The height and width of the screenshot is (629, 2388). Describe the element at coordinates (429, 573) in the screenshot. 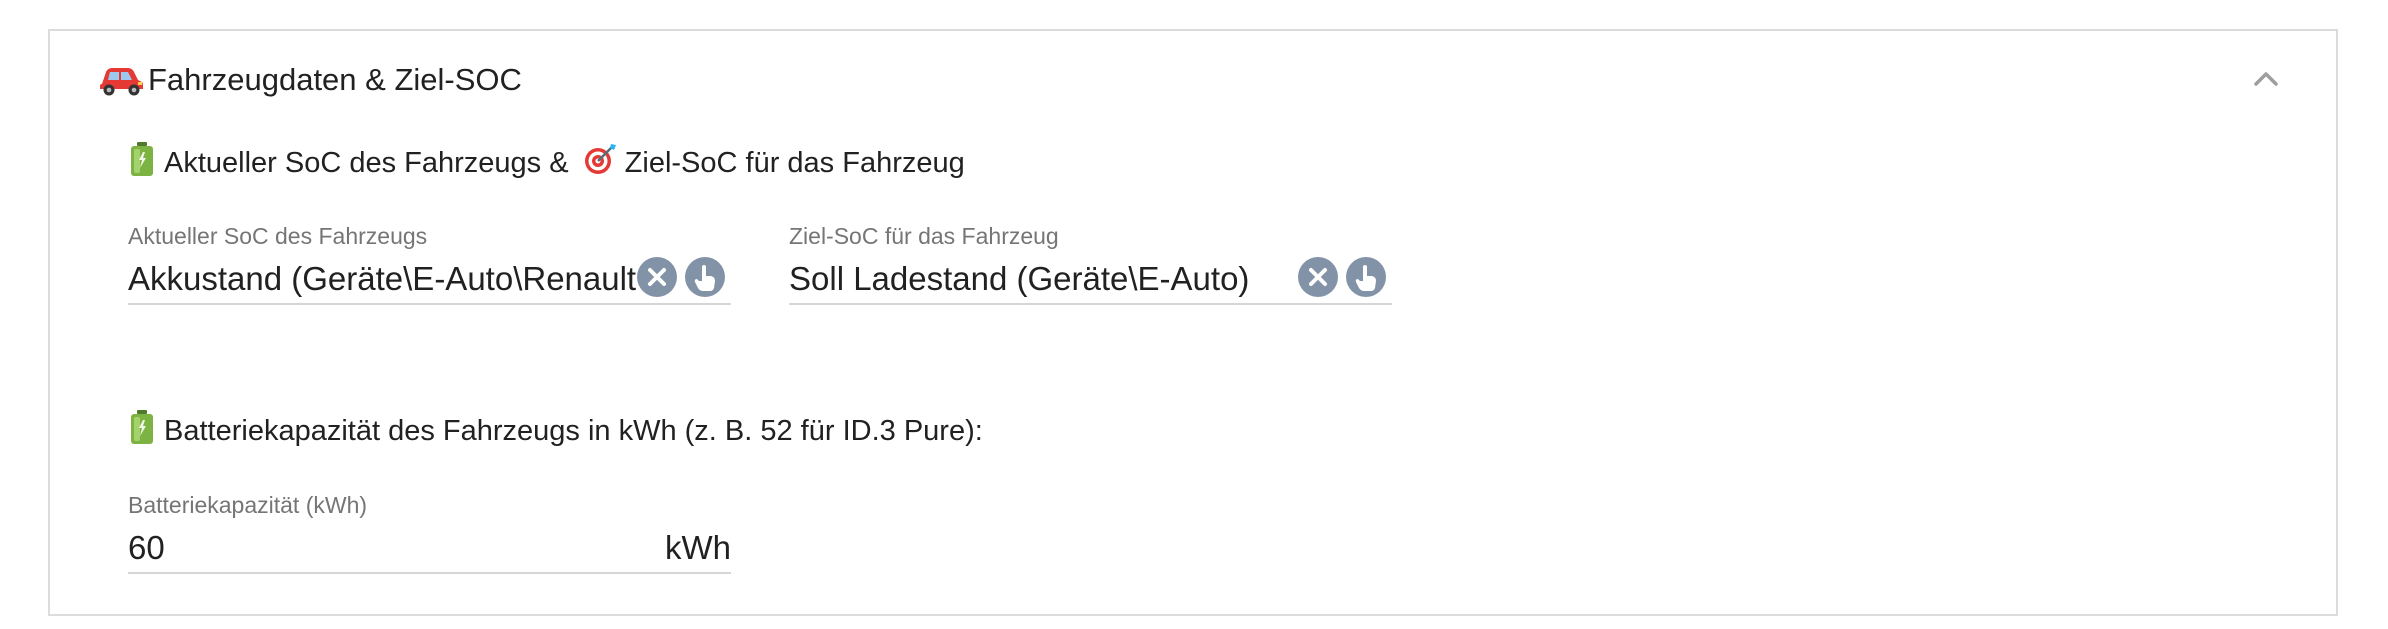

I see `capacity-underline` at that location.